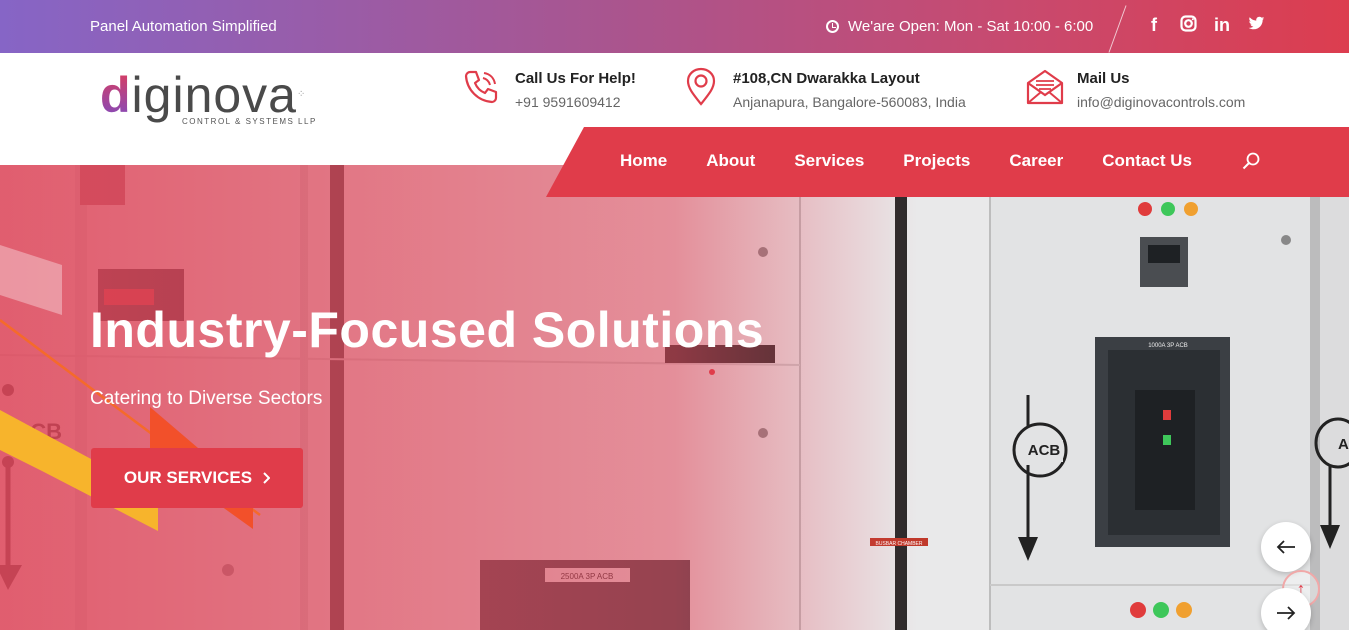 This screenshot has width=1349, height=630. What do you see at coordinates (832, 26) in the screenshot?
I see `clock-icon` at bounding box center [832, 26].